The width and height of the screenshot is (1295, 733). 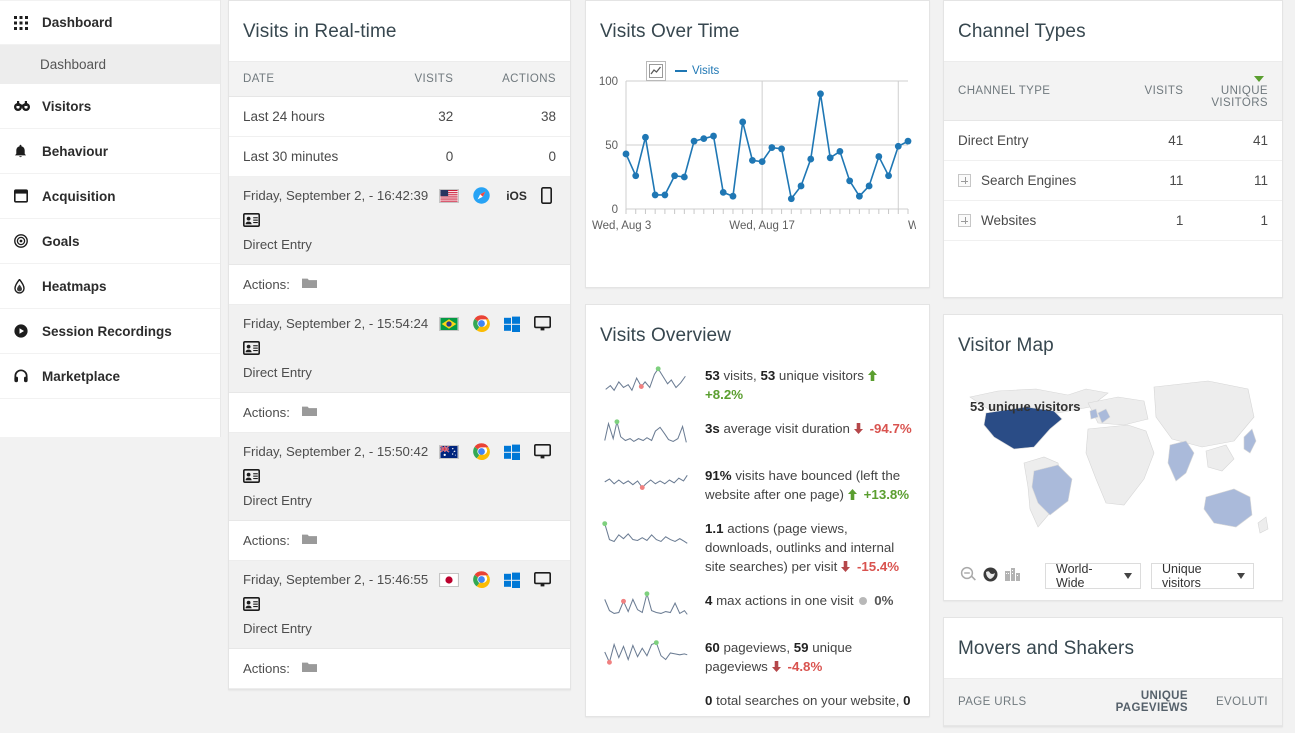 What do you see at coordinates (336, 579) in the screenshot?
I see `visit-timestamp: Friday, September 2, - 15:46:55` at bounding box center [336, 579].